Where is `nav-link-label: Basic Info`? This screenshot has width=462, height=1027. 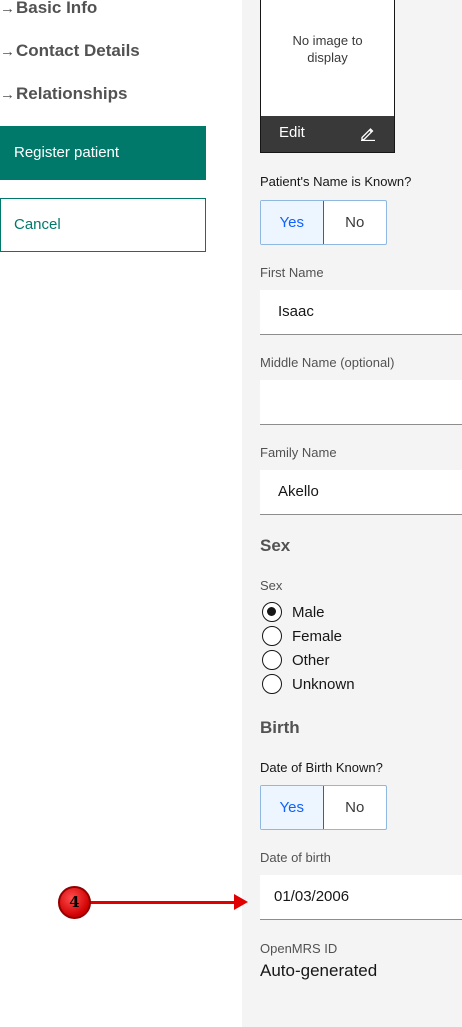 nav-link-label: Basic Info is located at coordinates (57, 8).